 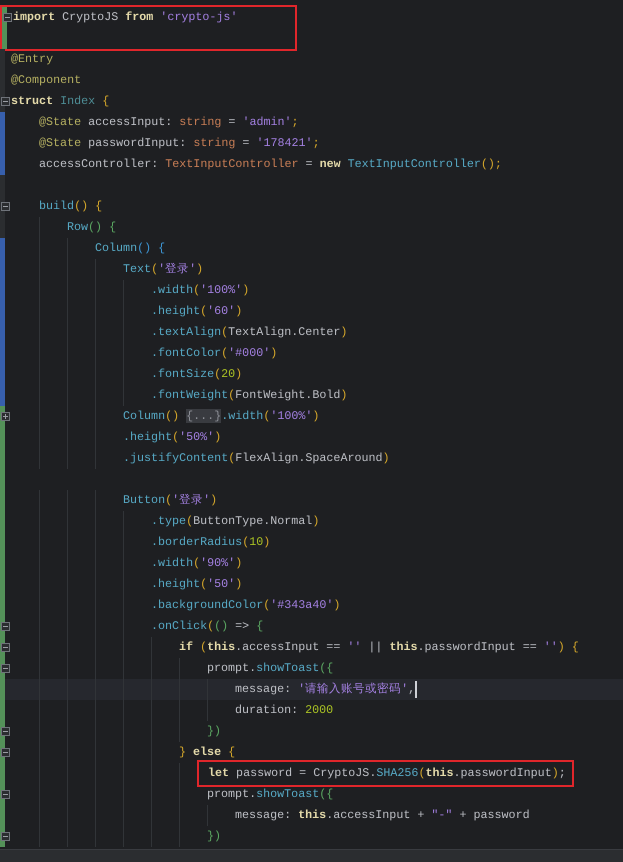 I want to click on code-line: Button('登录'), so click(x=170, y=500).